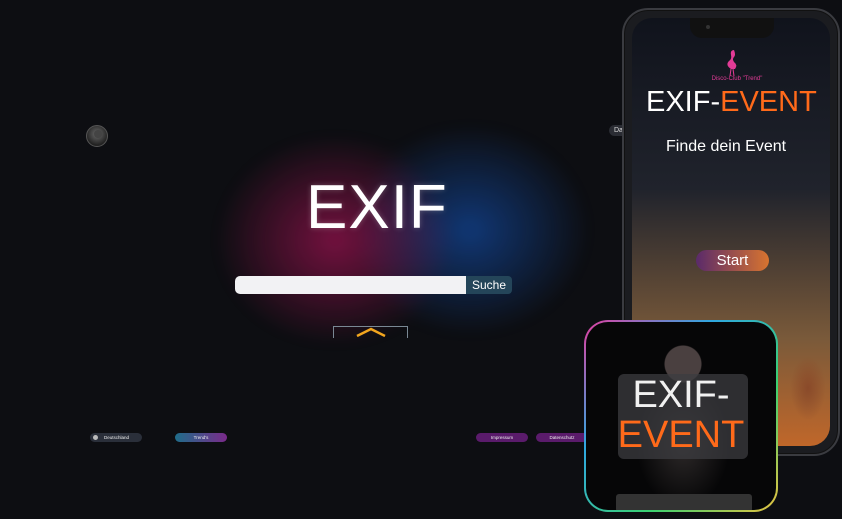 This screenshot has width=842, height=519. What do you see at coordinates (732, 63) in the screenshot?
I see `flamingo-logo-icon` at bounding box center [732, 63].